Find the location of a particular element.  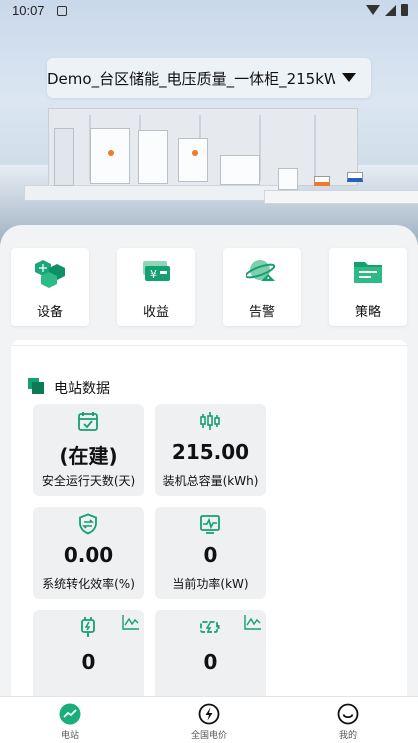

station-select: Demo_台区储能_电压质量_一体柜_215kWh is located at coordinates (209, 78).